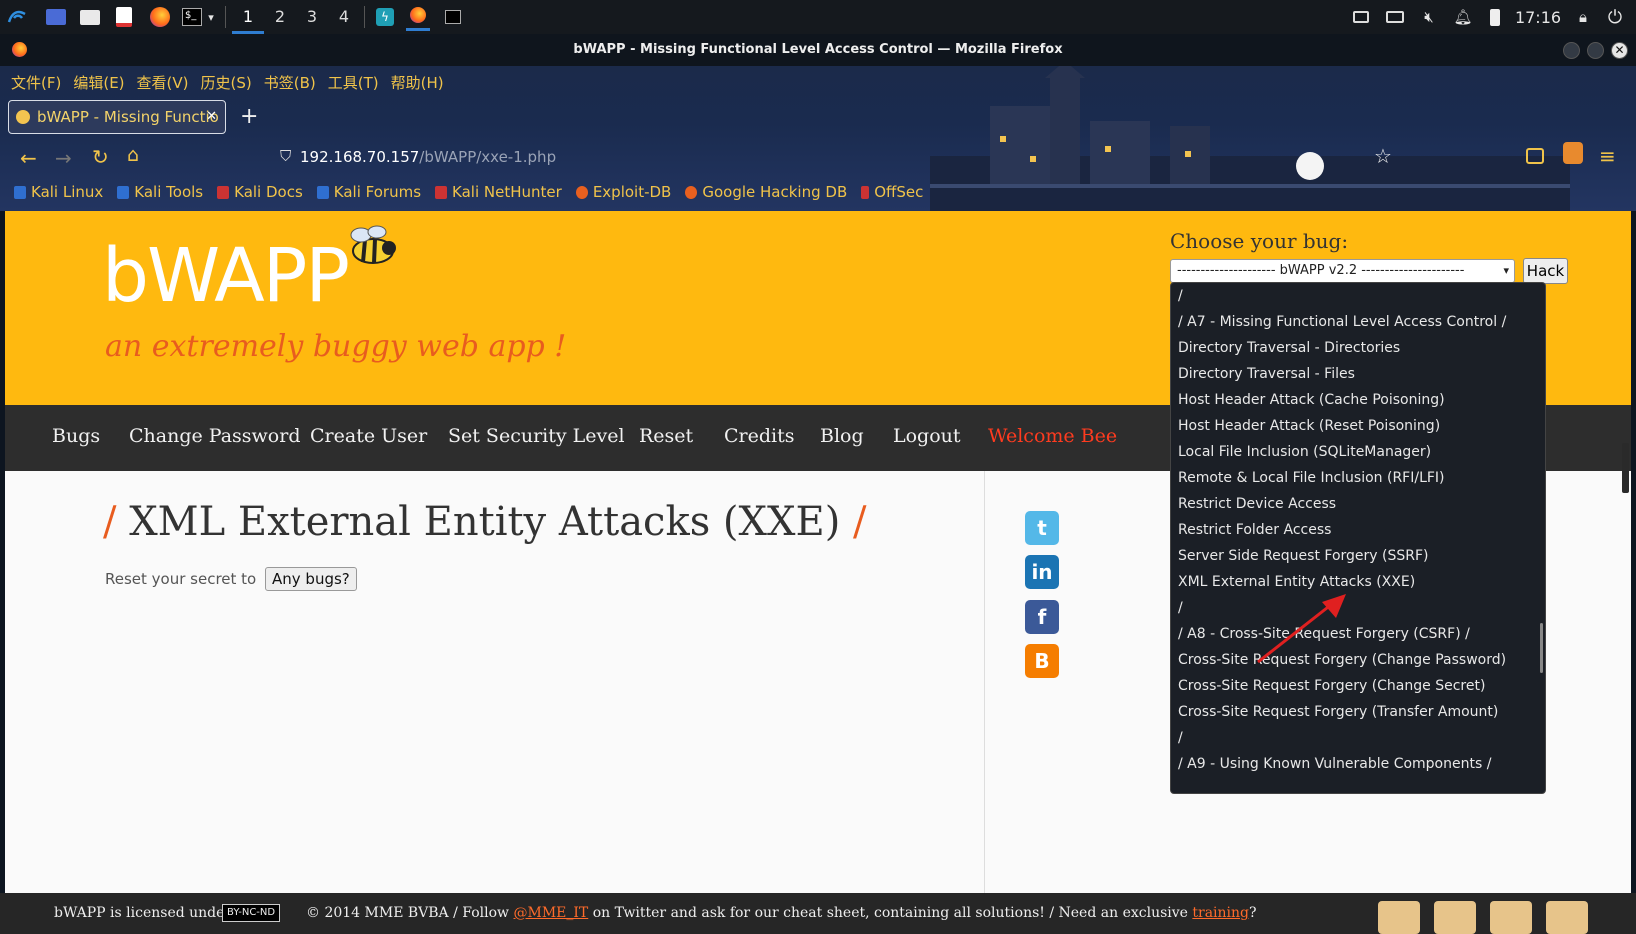 The height and width of the screenshot is (934, 1636). Describe the element at coordinates (311, 579) in the screenshot. I see `any-bugs-button: Any bugs?` at that location.